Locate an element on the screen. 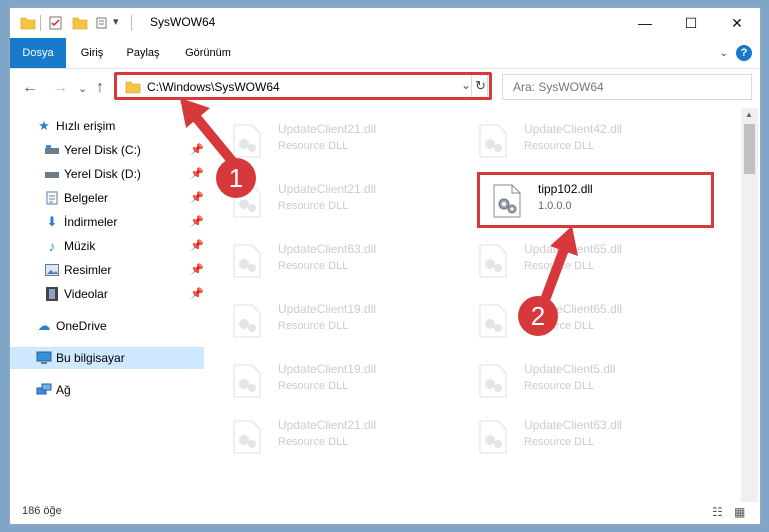 The height and width of the screenshot is (532, 769). search-box: Ara: SysWOW64 is located at coordinates (627, 87).